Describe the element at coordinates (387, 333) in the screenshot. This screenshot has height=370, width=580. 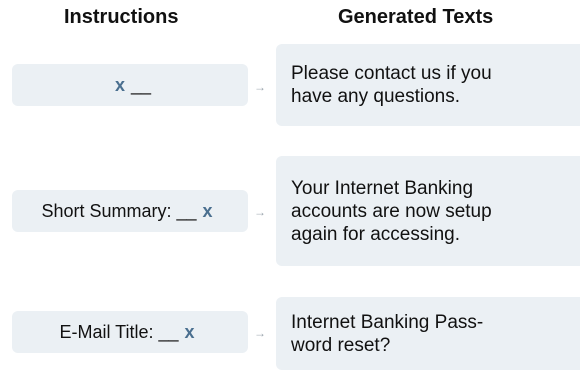
I see `generated-text: Internet Banking Pass- word reset?` at that location.